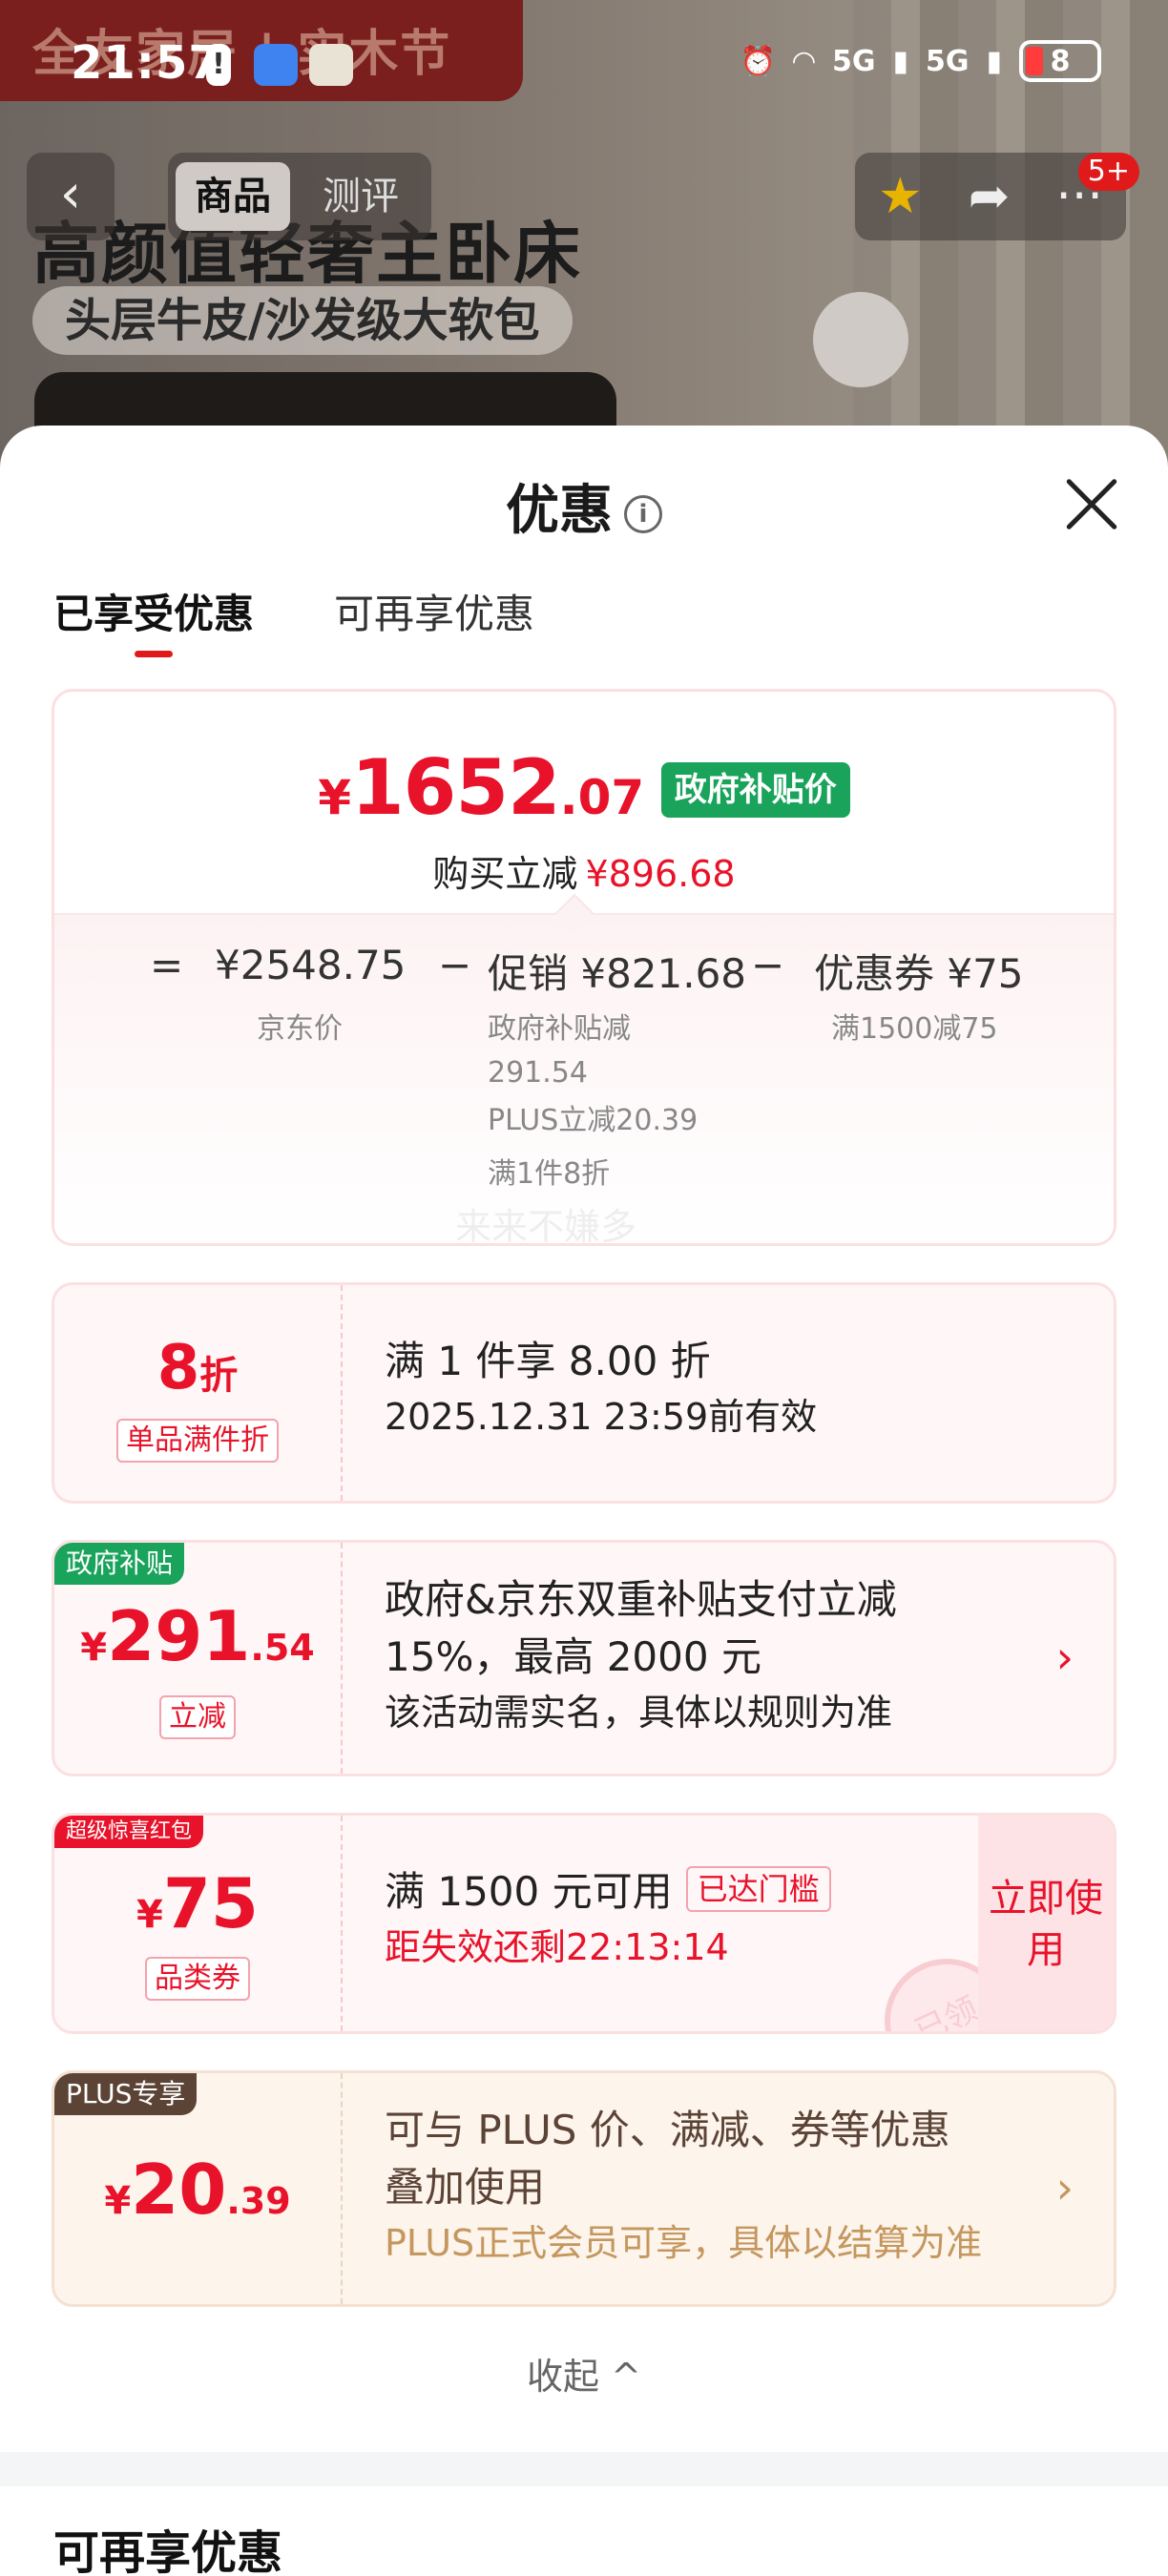 The width and height of the screenshot is (1168, 2576). What do you see at coordinates (179, 1636) in the screenshot?
I see `gov-subsidy-amount-main: 291` at bounding box center [179, 1636].